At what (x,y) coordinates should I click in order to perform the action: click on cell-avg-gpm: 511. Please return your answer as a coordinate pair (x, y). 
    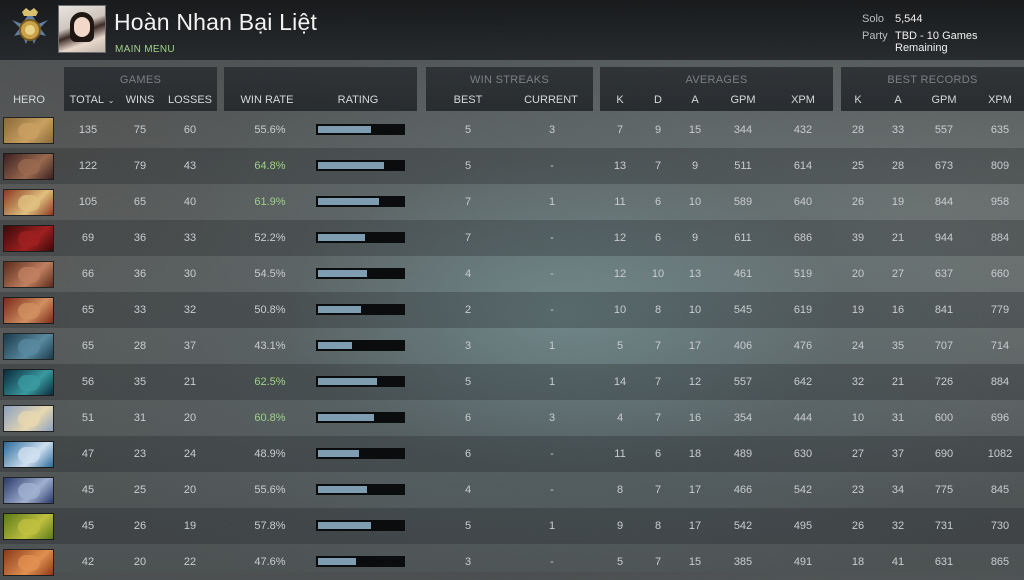
    Looking at the image, I should click on (743, 166).